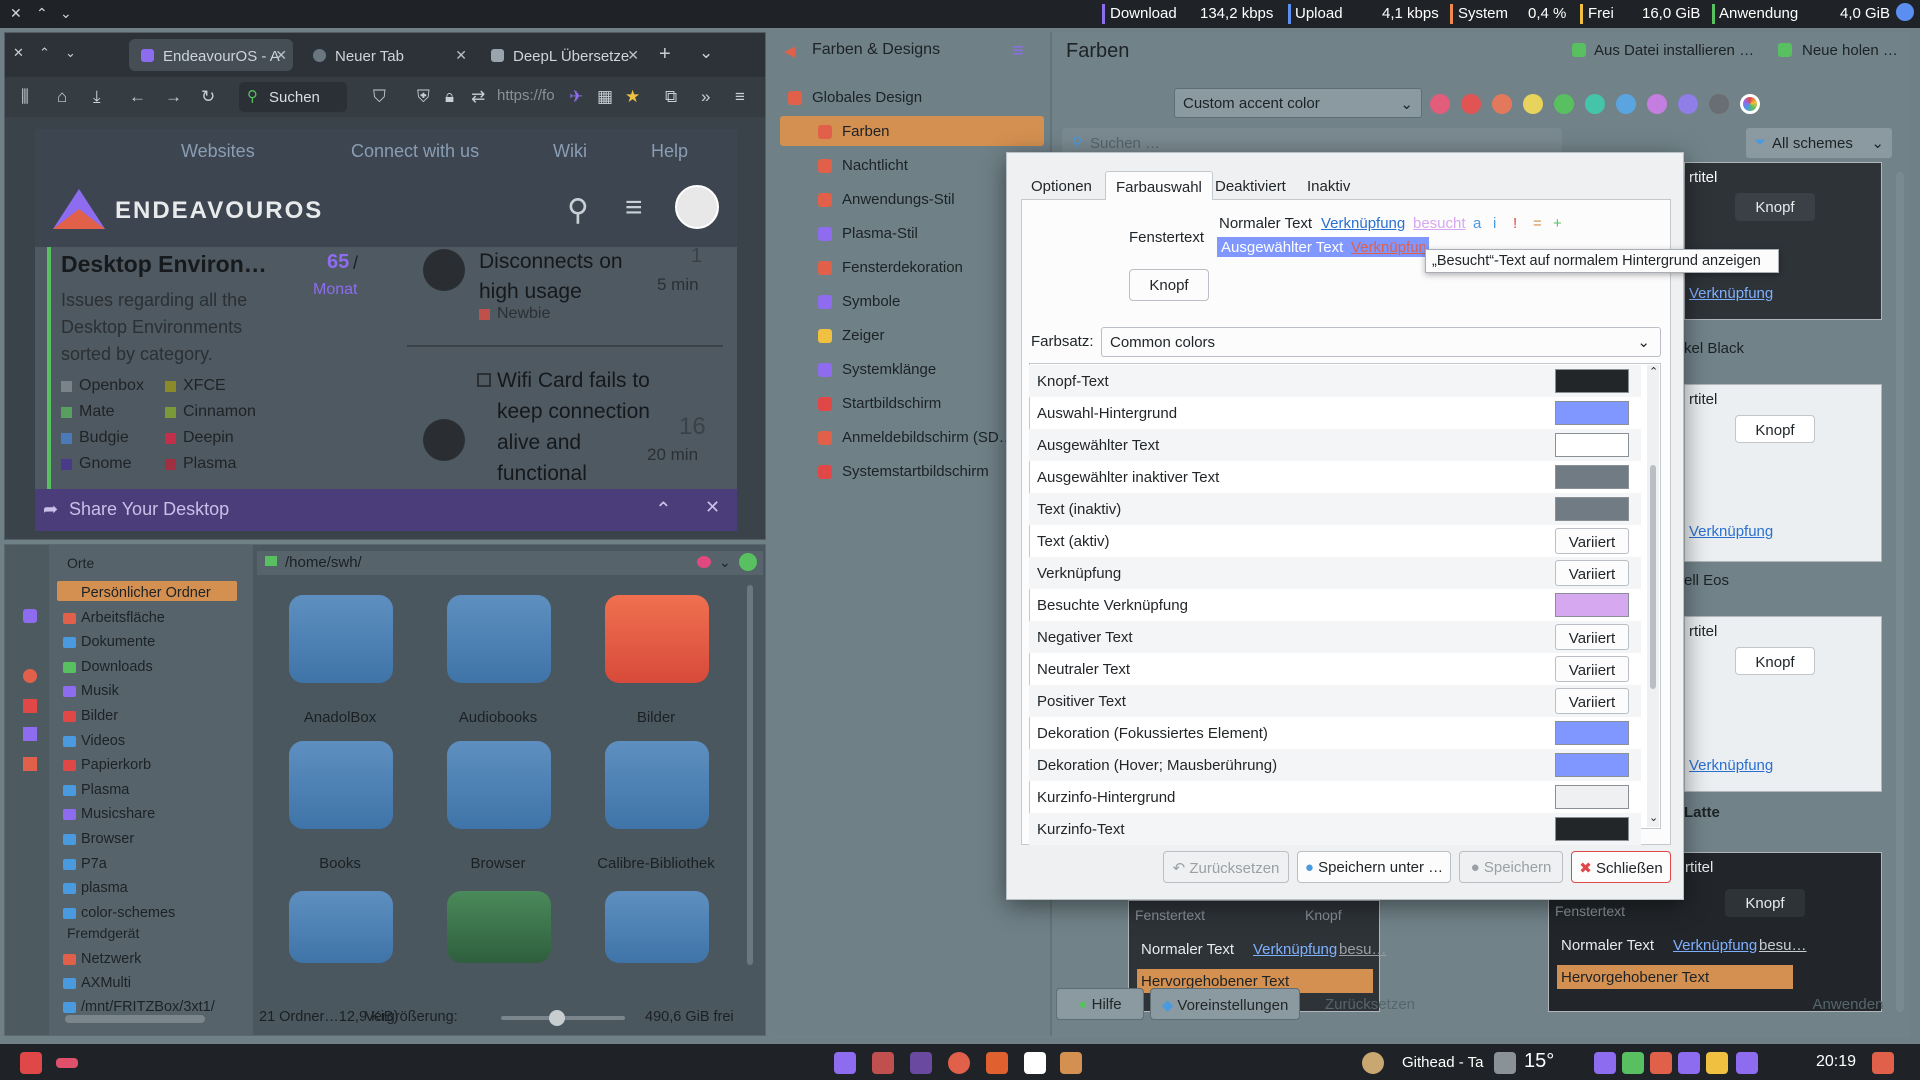 This screenshot has height=1080, width=1920. I want to click on volume-icon, so click(1717, 1063).